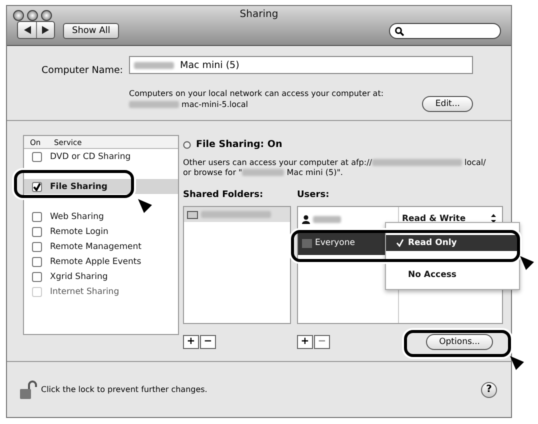 The height and width of the screenshot is (424, 538). What do you see at coordinates (452, 275) in the screenshot?
I see `menu-item: No Access` at bounding box center [452, 275].